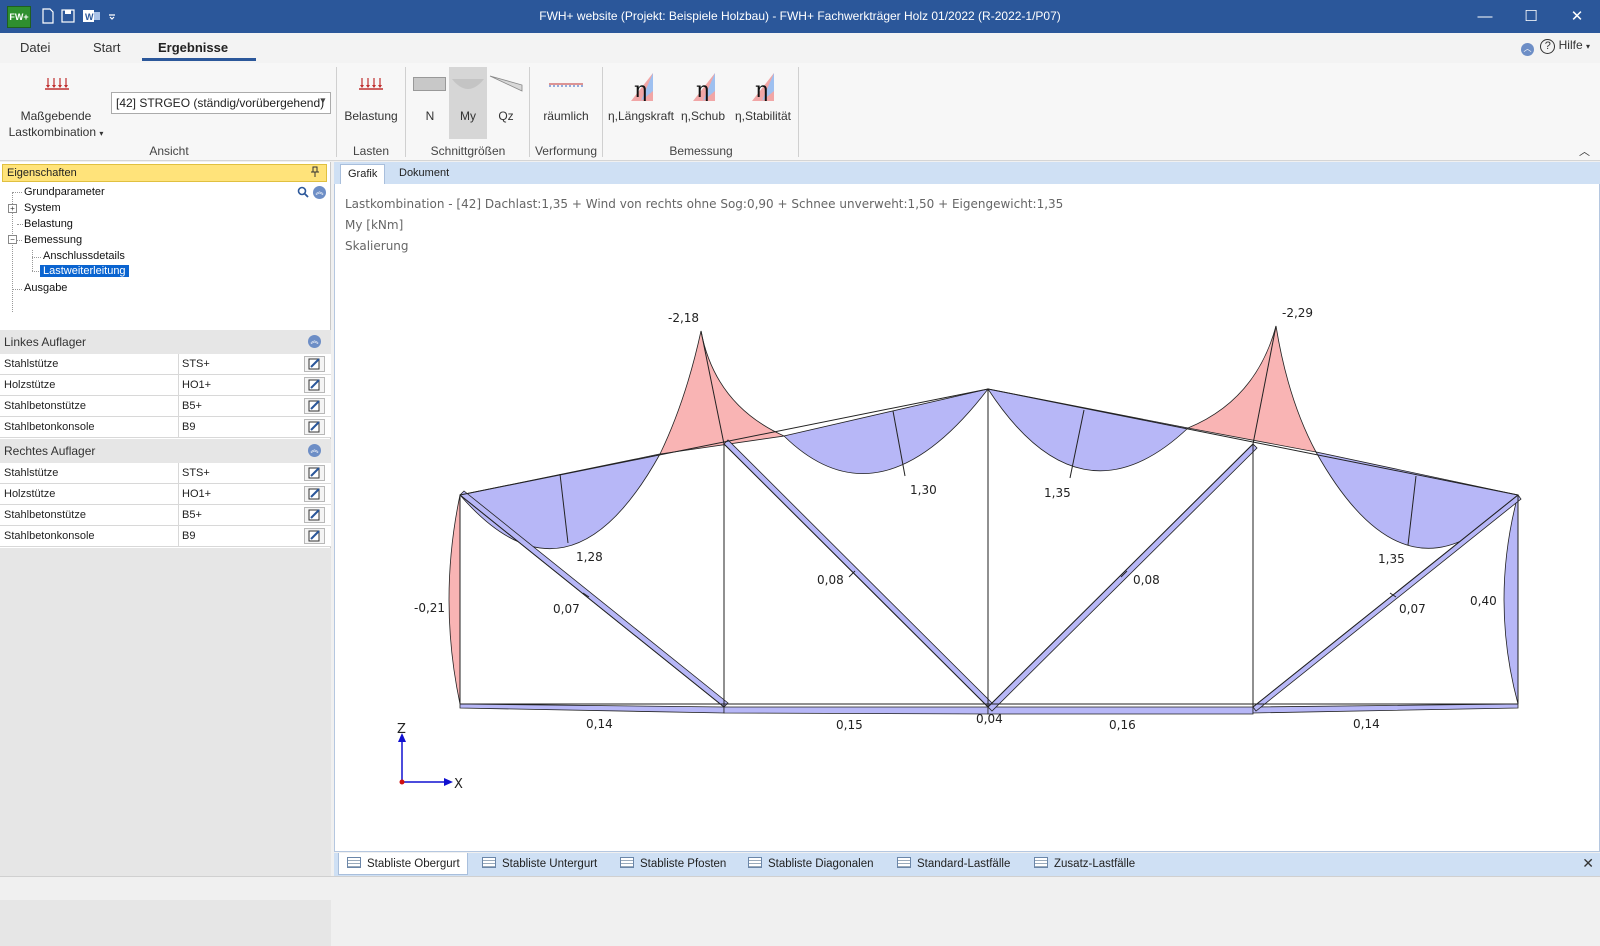  I want to click on shear-qz-button: Qz, so click(506, 103).